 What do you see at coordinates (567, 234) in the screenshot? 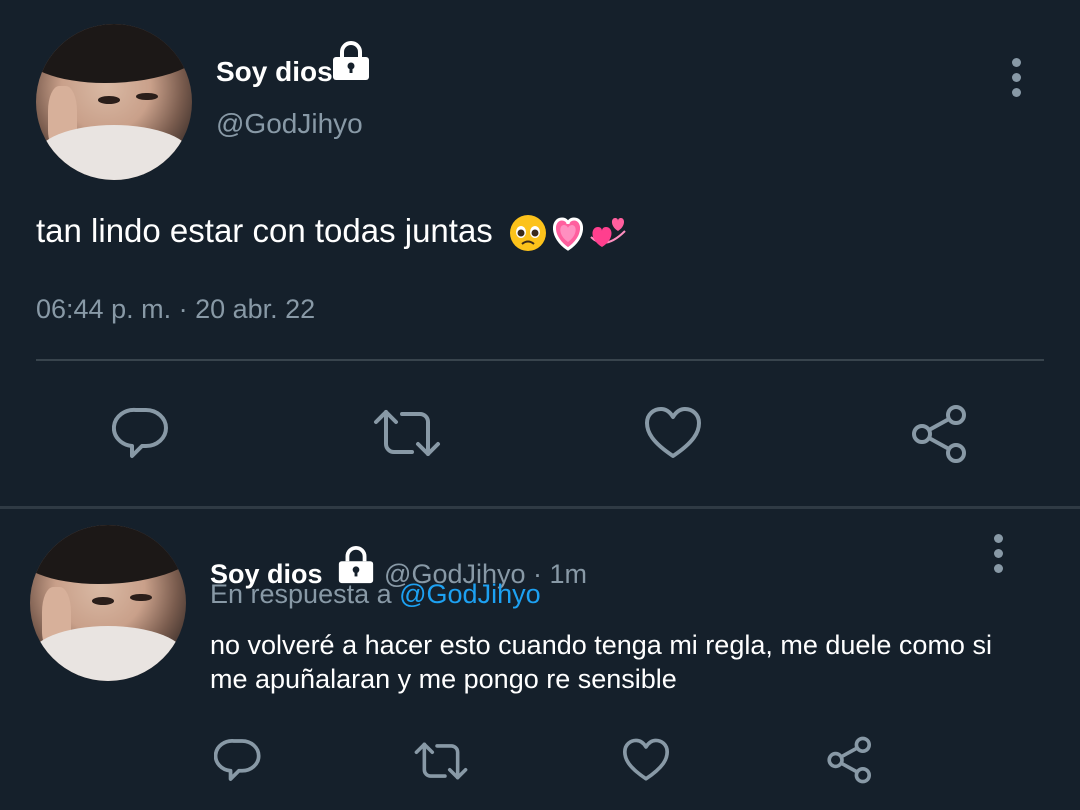
I see `growing-heart-emoji` at bounding box center [567, 234].